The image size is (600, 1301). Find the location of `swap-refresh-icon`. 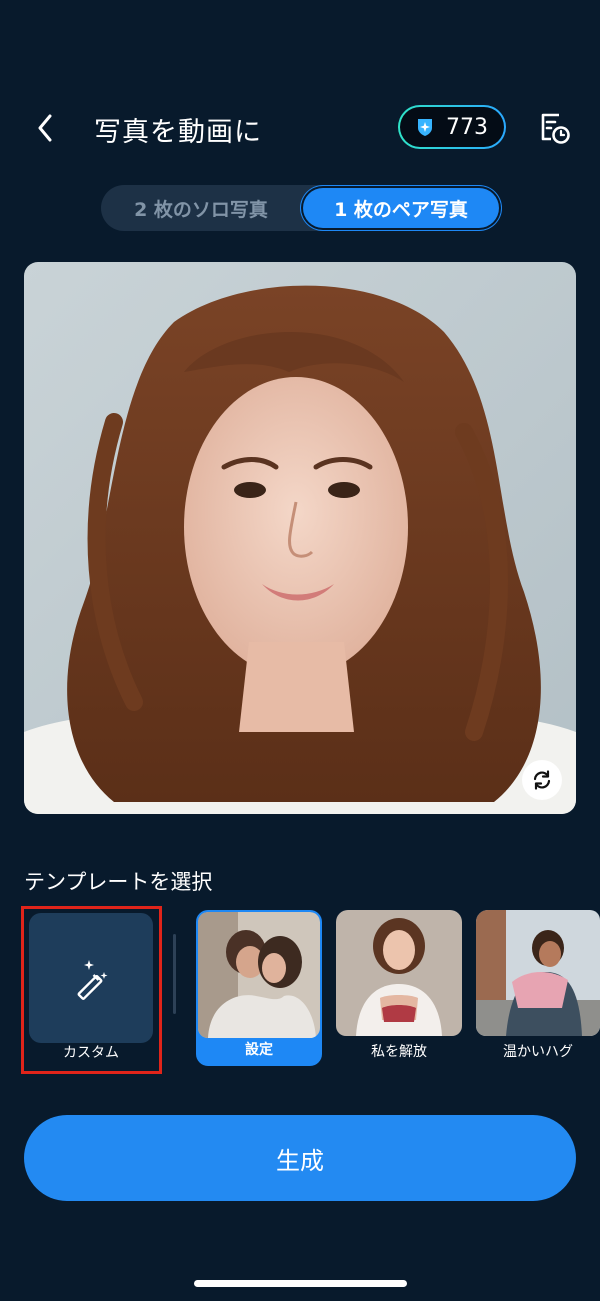

swap-refresh-icon is located at coordinates (542, 780).